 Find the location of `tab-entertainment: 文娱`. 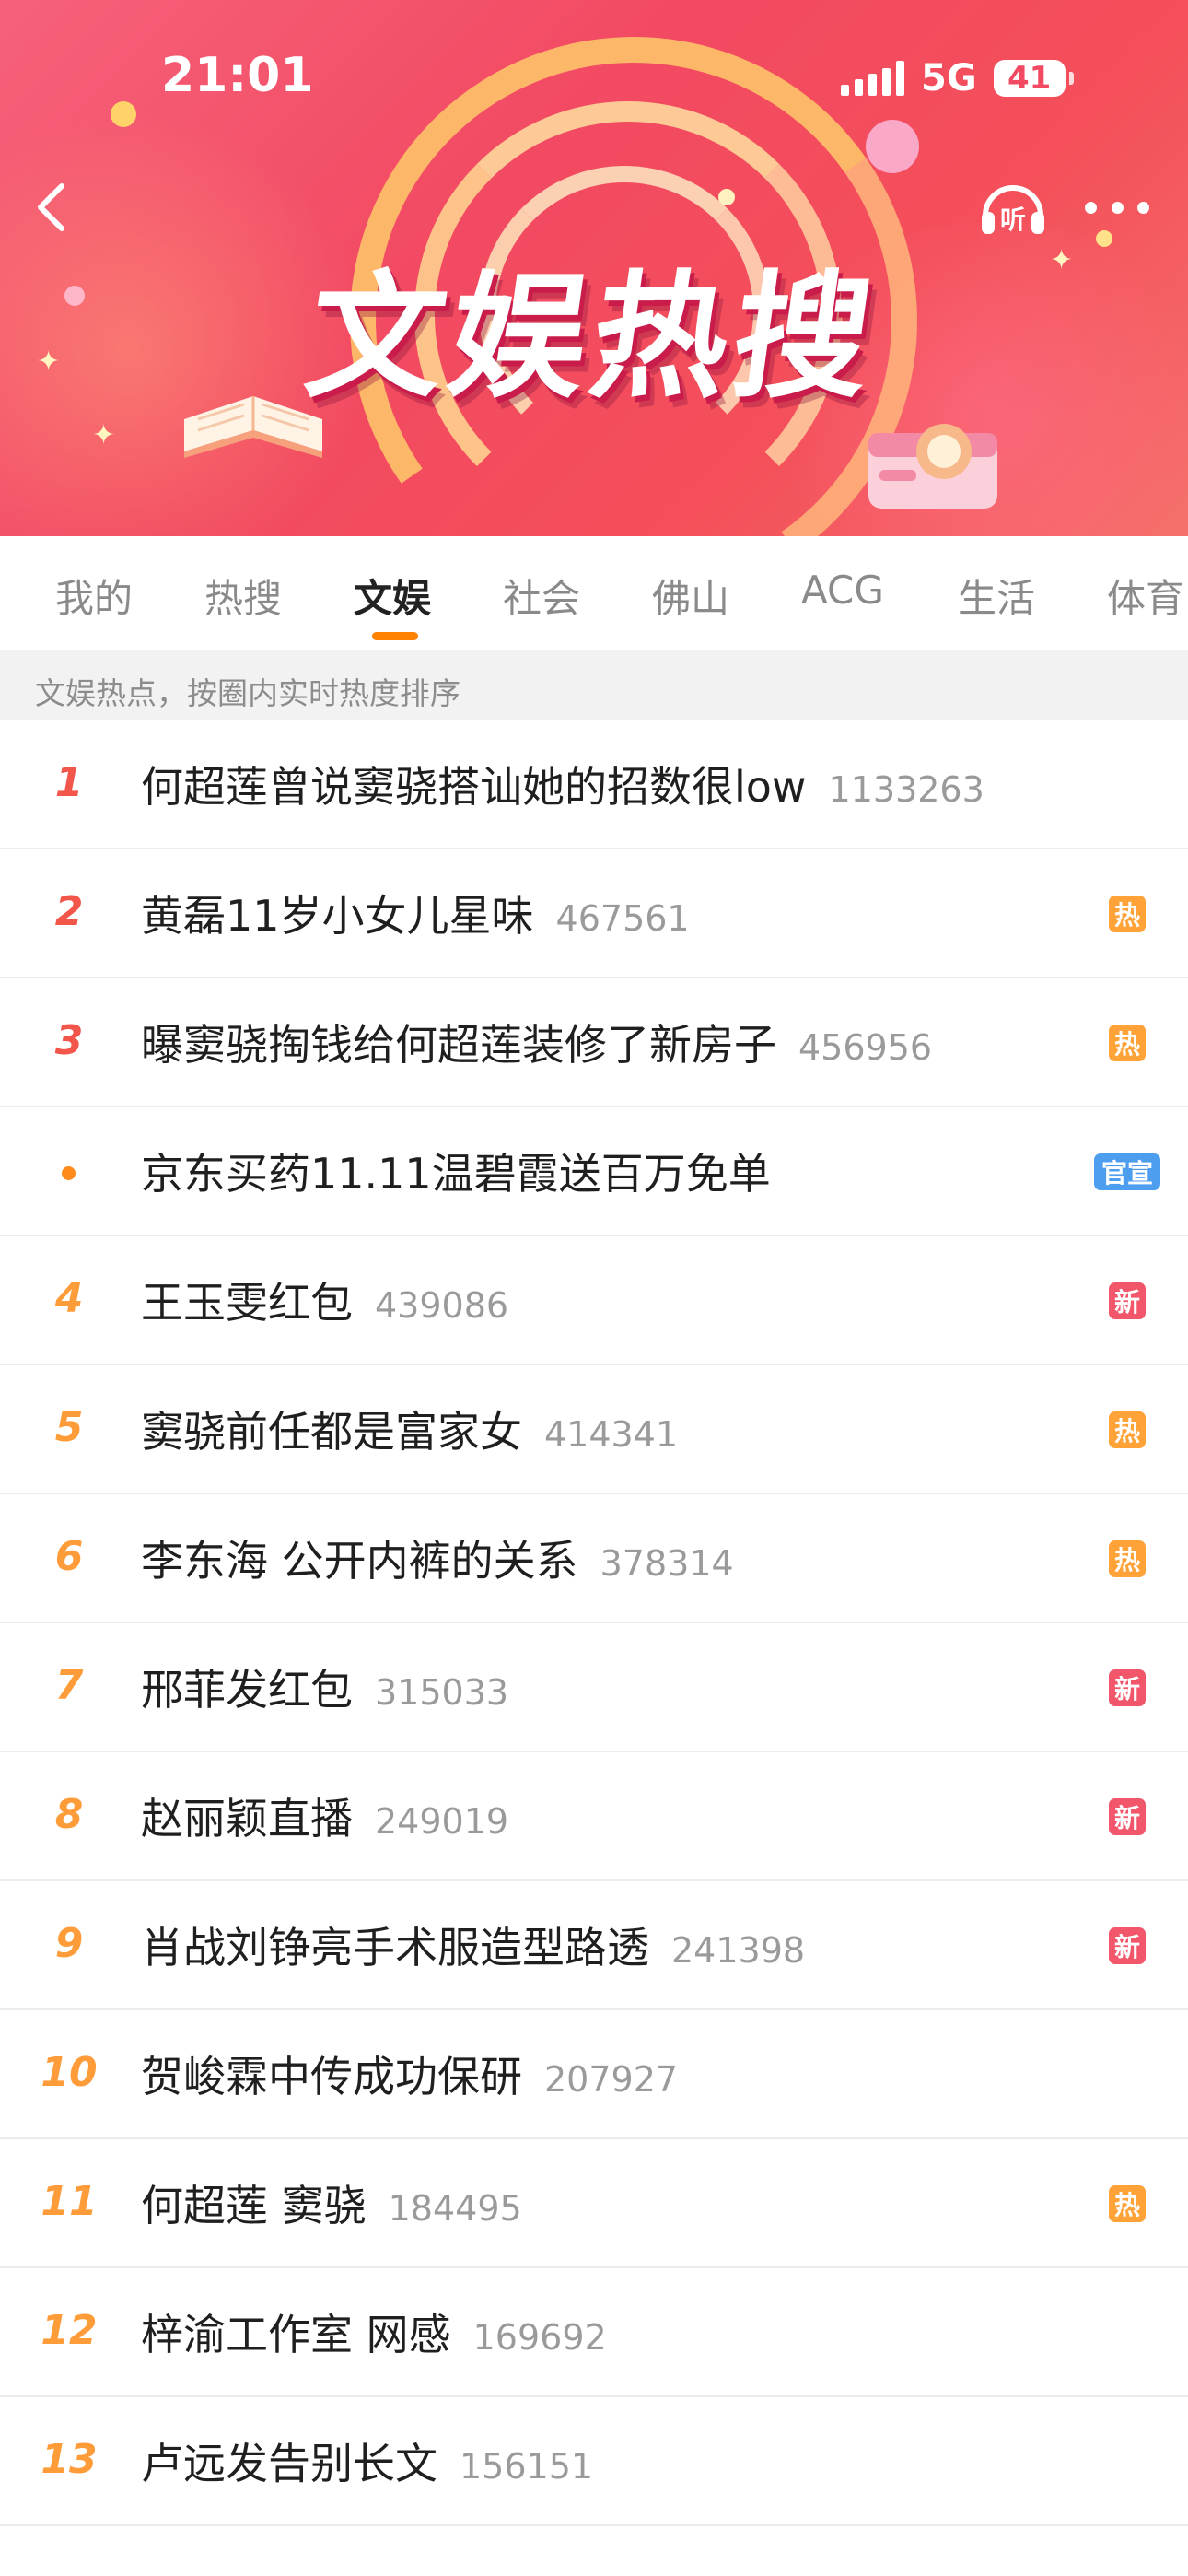

tab-entertainment: 文娱 is located at coordinates (393, 596).